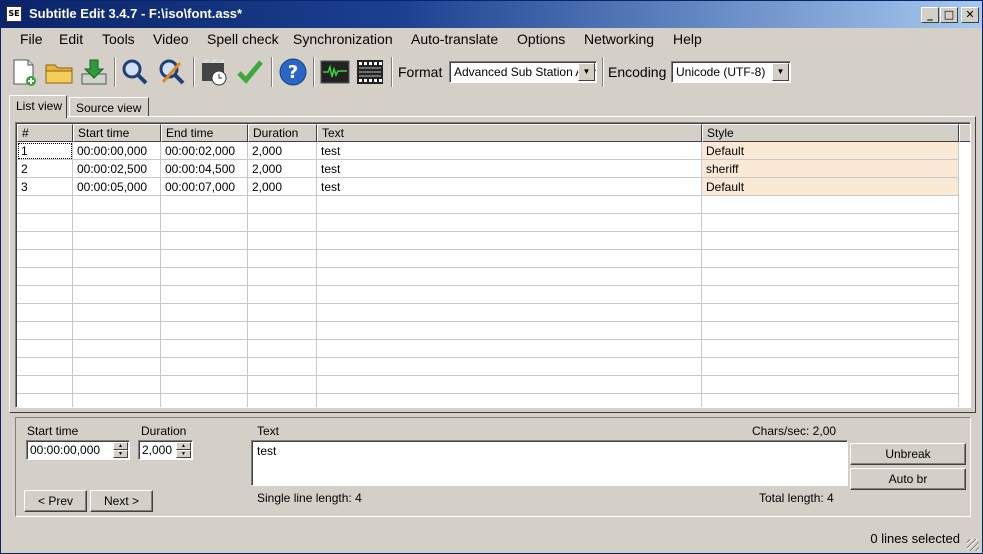 The image size is (983, 554). Describe the element at coordinates (687, 39) in the screenshot. I see `menu-help: Help` at that location.